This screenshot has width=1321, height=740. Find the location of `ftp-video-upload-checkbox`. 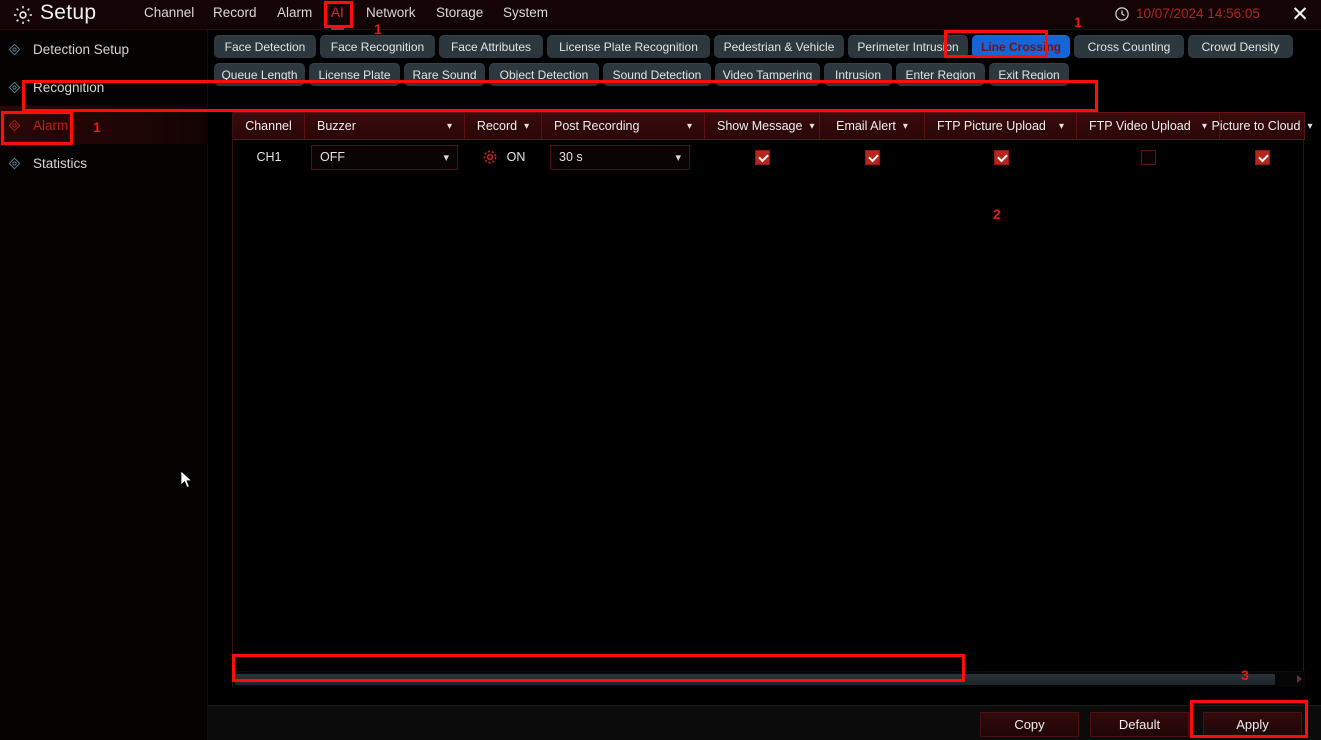

ftp-video-upload-checkbox is located at coordinates (1148, 157).